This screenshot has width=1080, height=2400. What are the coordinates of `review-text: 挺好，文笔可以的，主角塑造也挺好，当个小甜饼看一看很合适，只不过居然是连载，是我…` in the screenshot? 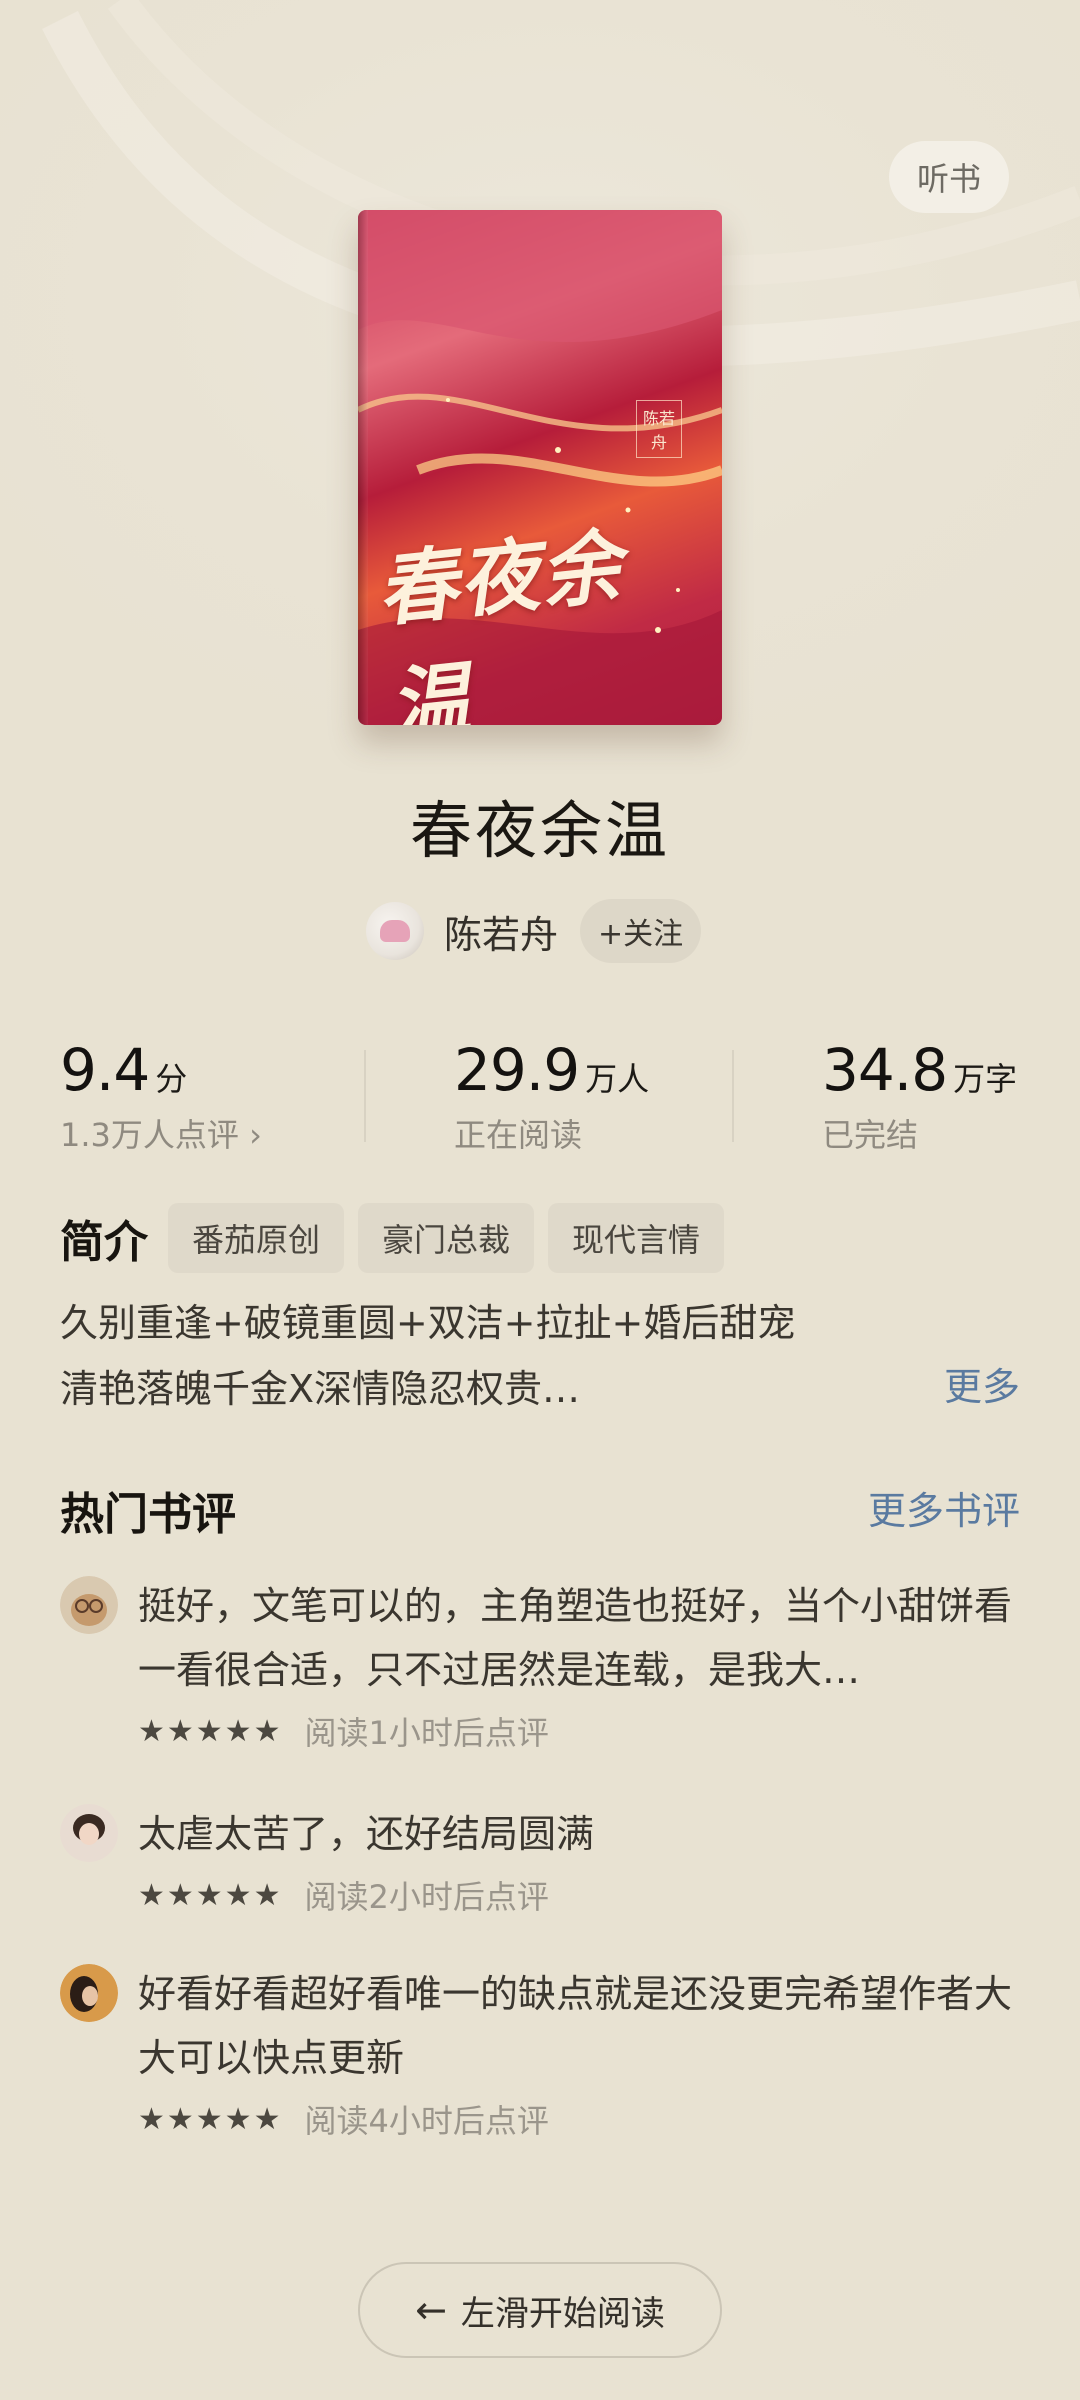 It's located at (575, 1638).